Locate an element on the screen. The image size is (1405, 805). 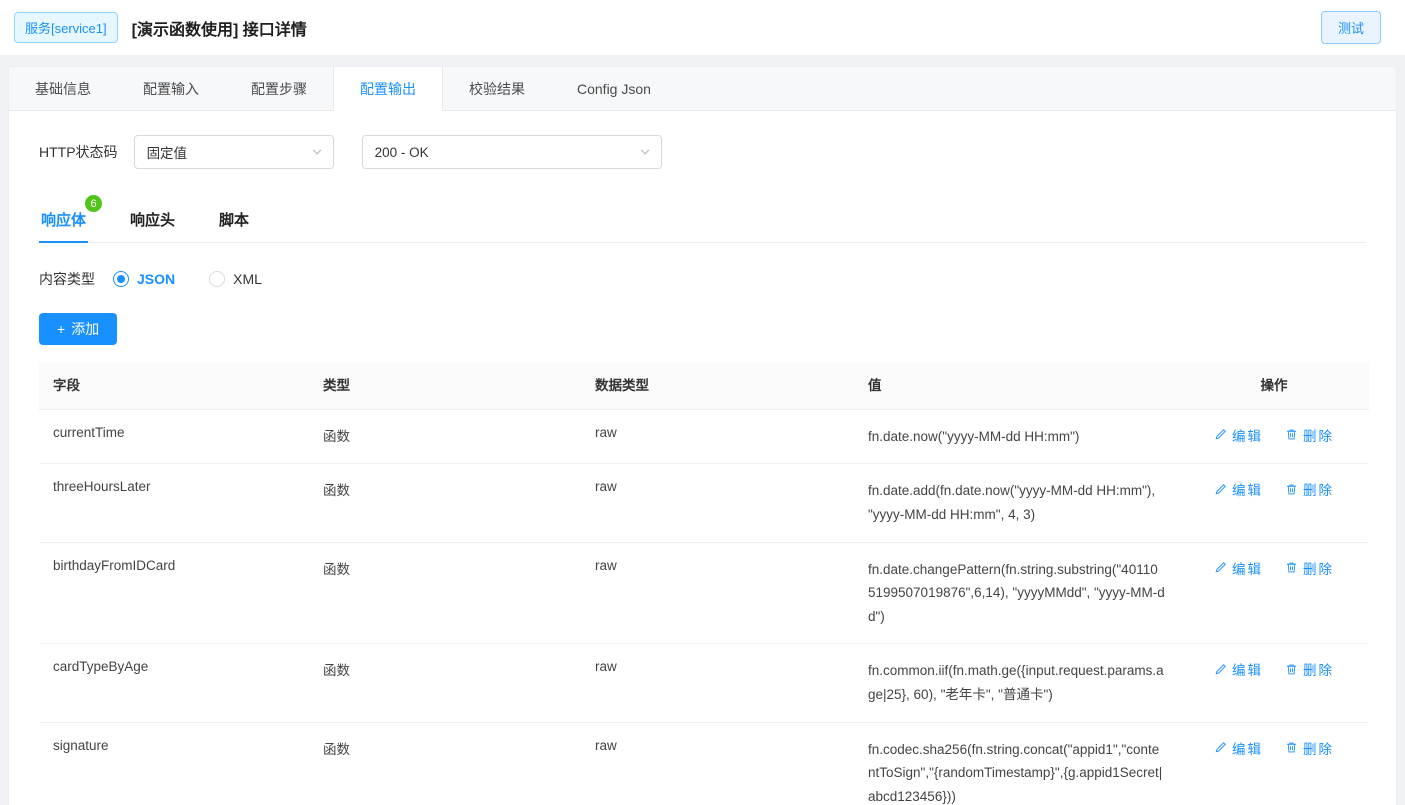
header-actions: 操作 is located at coordinates (1274, 385).